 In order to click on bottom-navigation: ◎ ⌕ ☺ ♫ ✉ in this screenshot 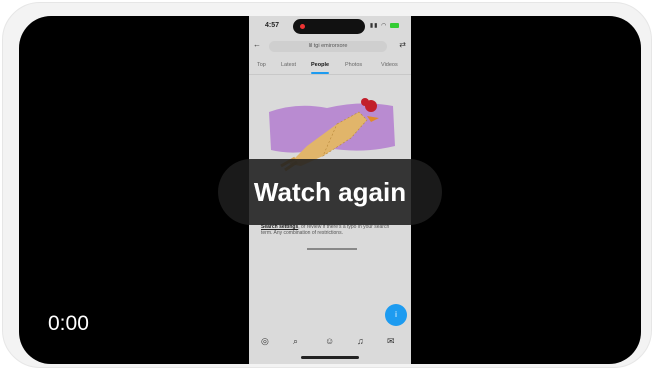, I will do `click(330, 342)`.